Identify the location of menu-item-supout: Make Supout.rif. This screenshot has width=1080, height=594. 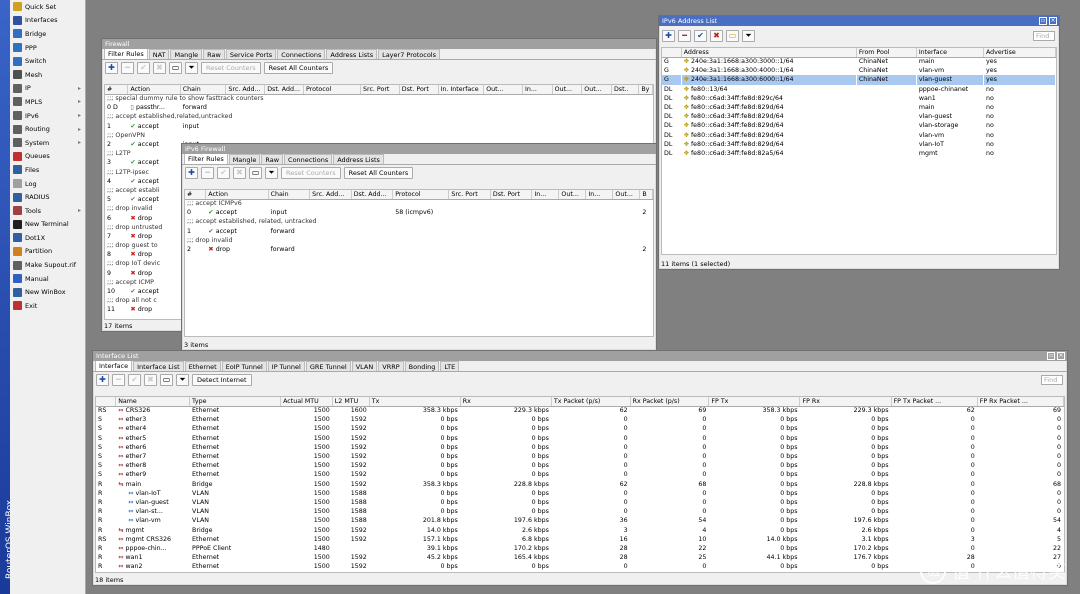
(47, 265).